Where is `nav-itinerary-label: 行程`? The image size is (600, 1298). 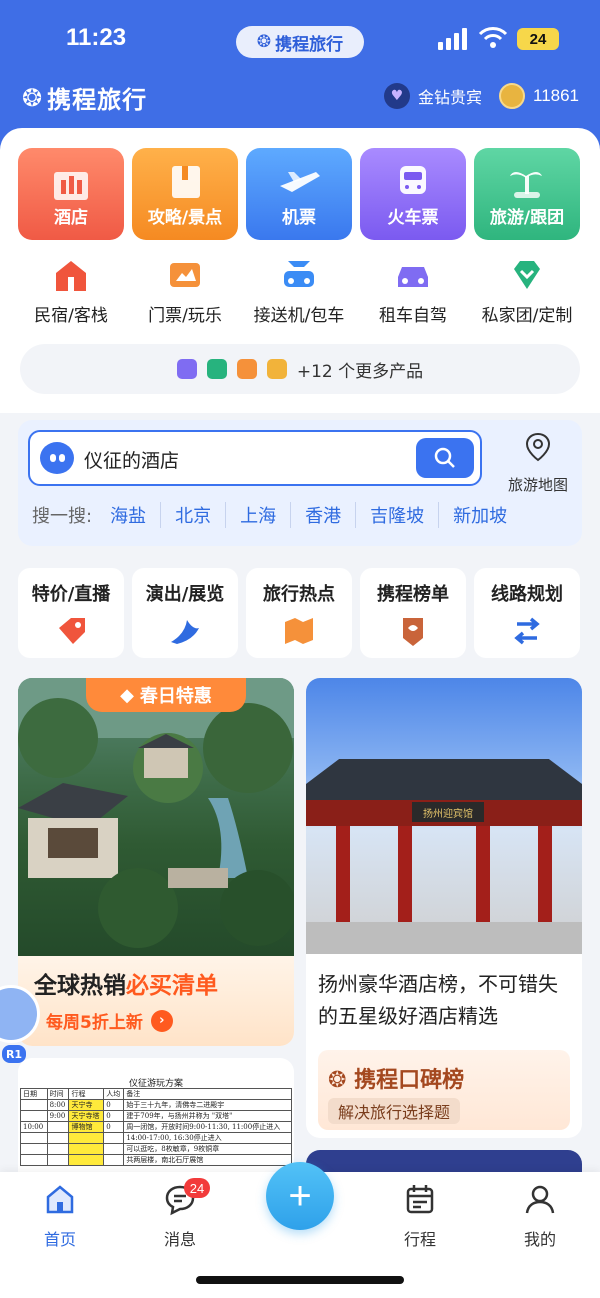
nav-itinerary-label: 行程 is located at coordinates (419, 1239).